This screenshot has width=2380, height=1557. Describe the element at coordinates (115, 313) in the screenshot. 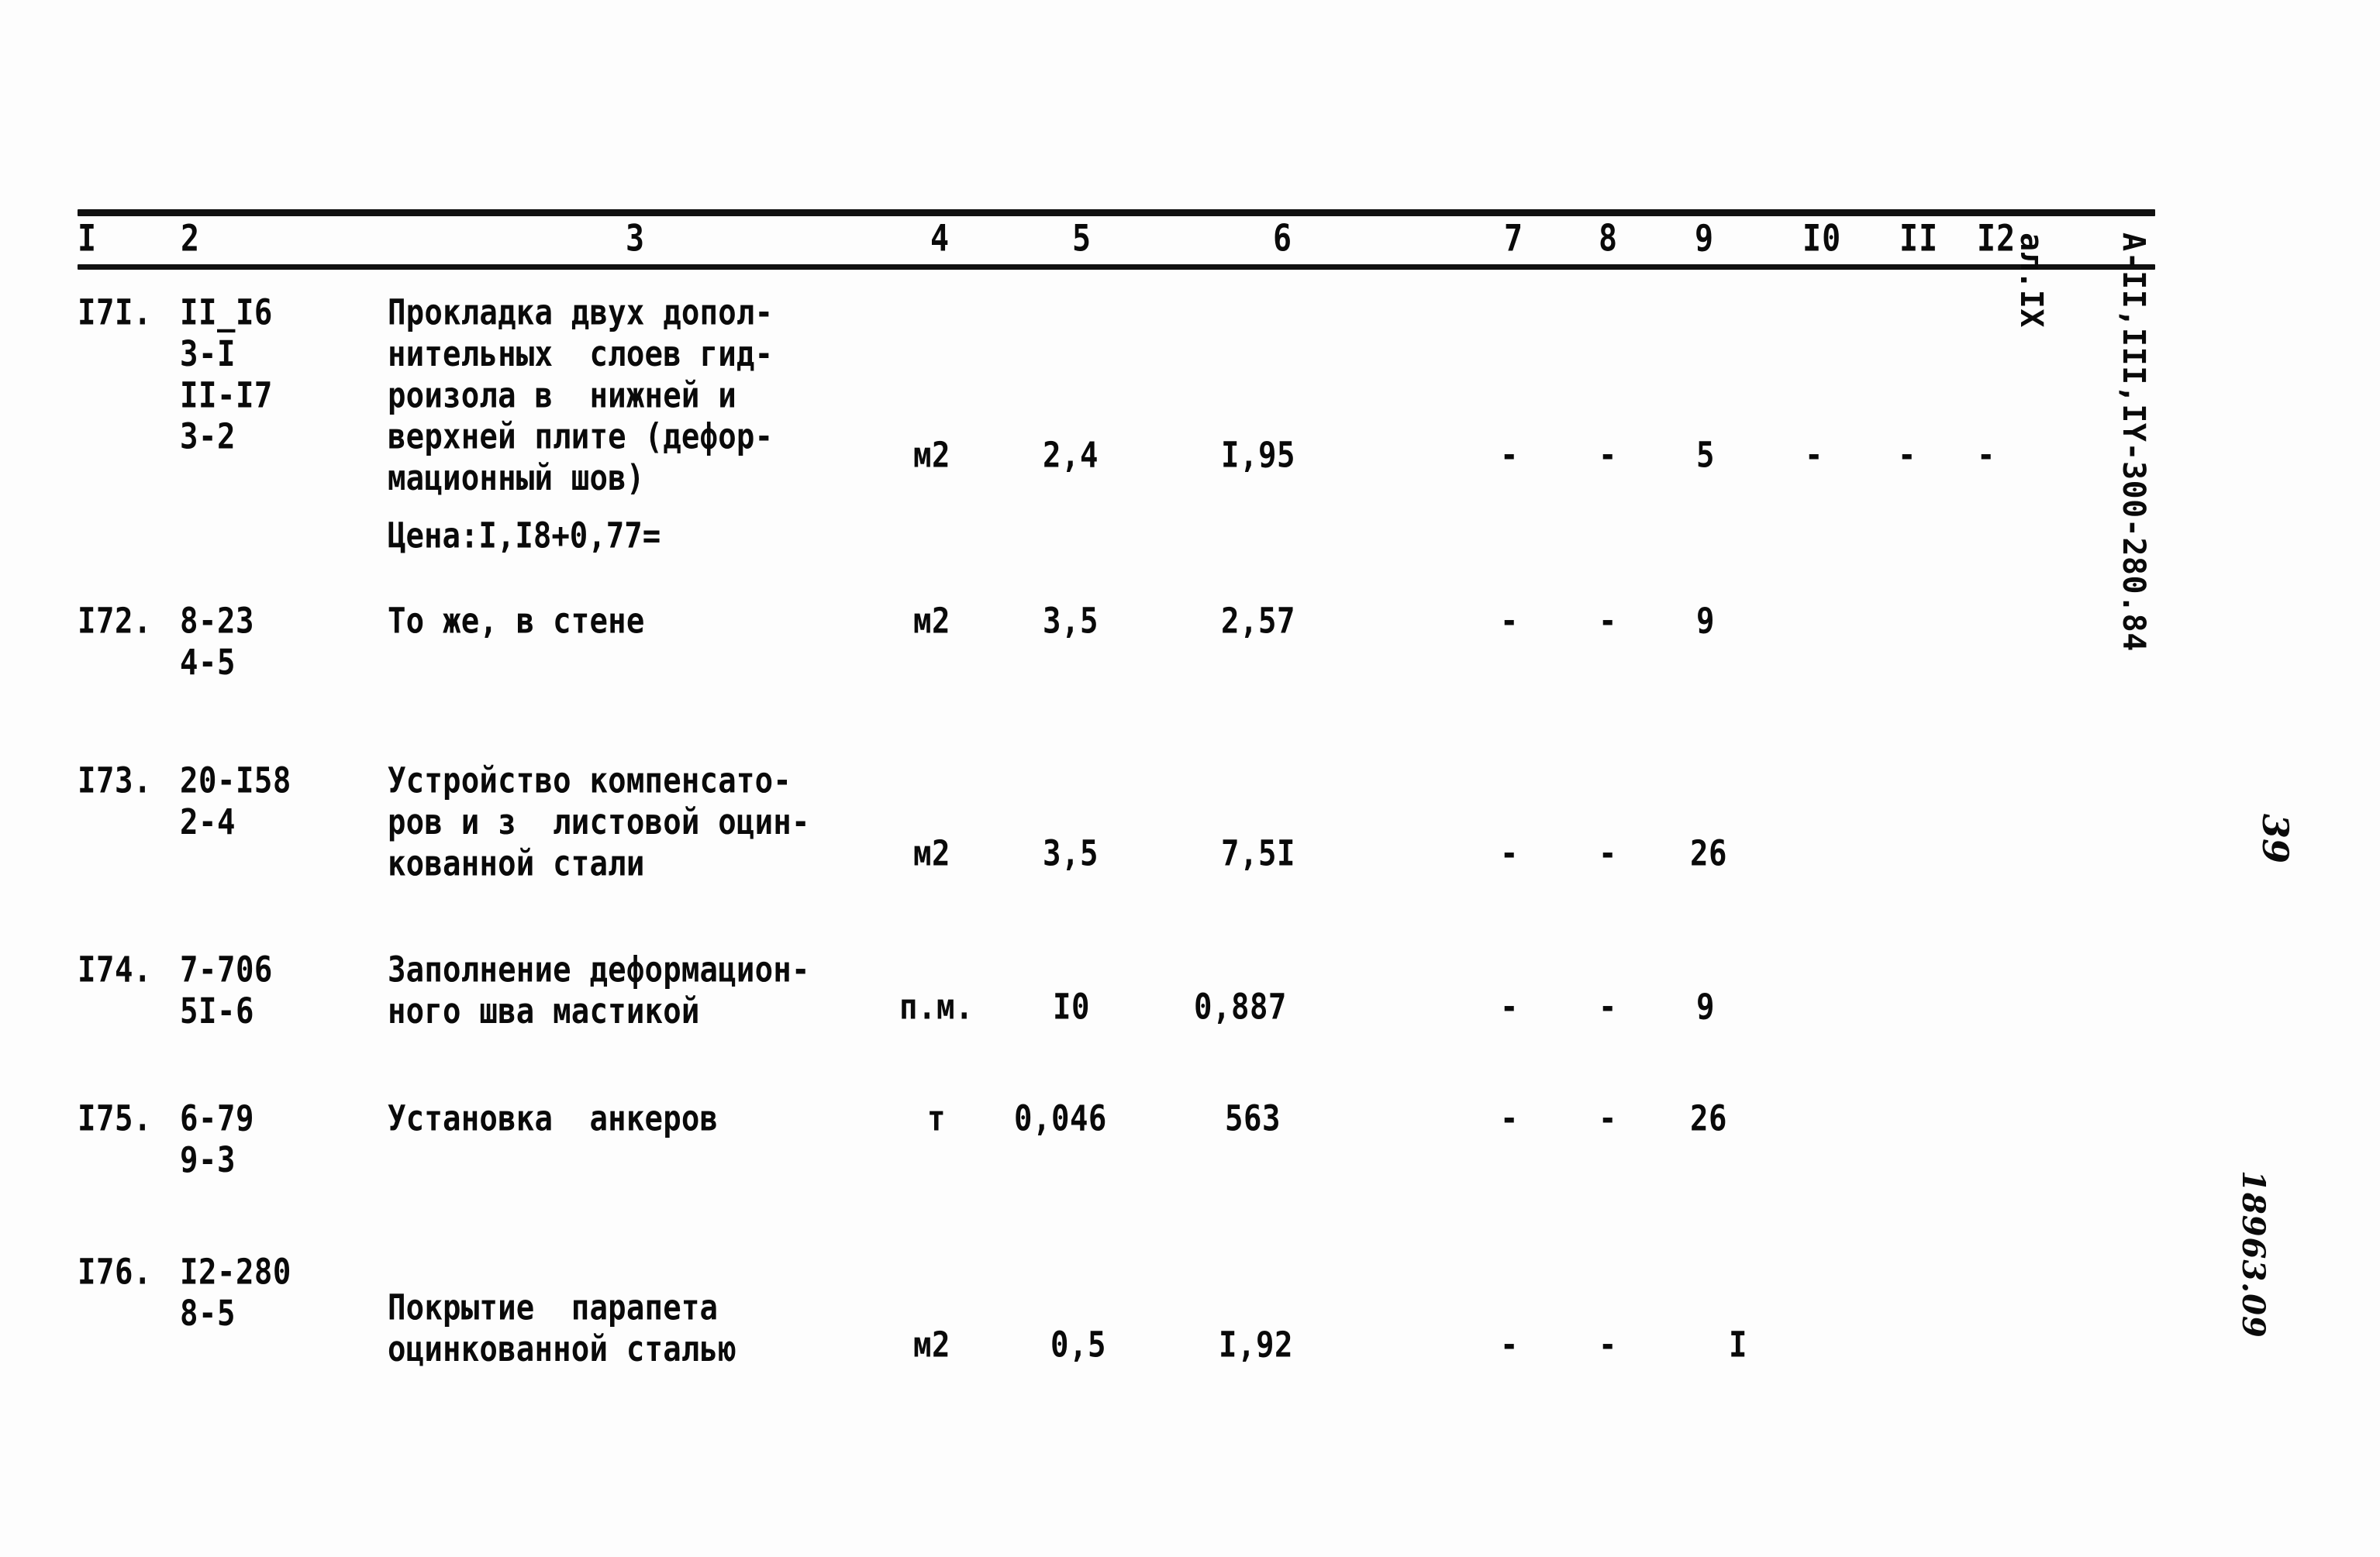

I see `row-number: I7I.` at that location.